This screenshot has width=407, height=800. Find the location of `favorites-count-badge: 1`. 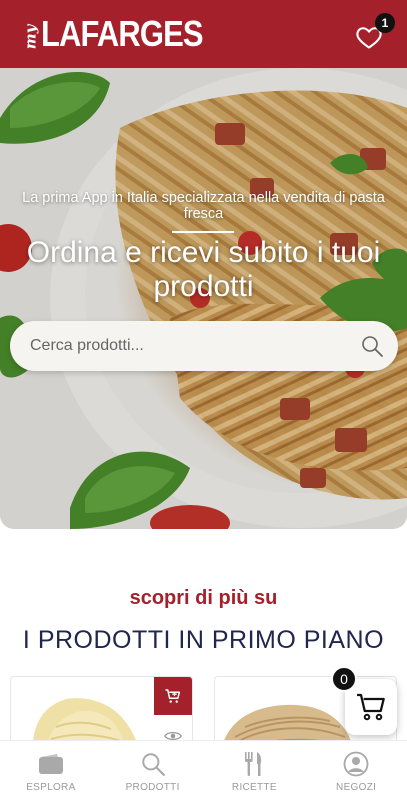

favorites-count-badge: 1 is located at coordinates (385, 23).